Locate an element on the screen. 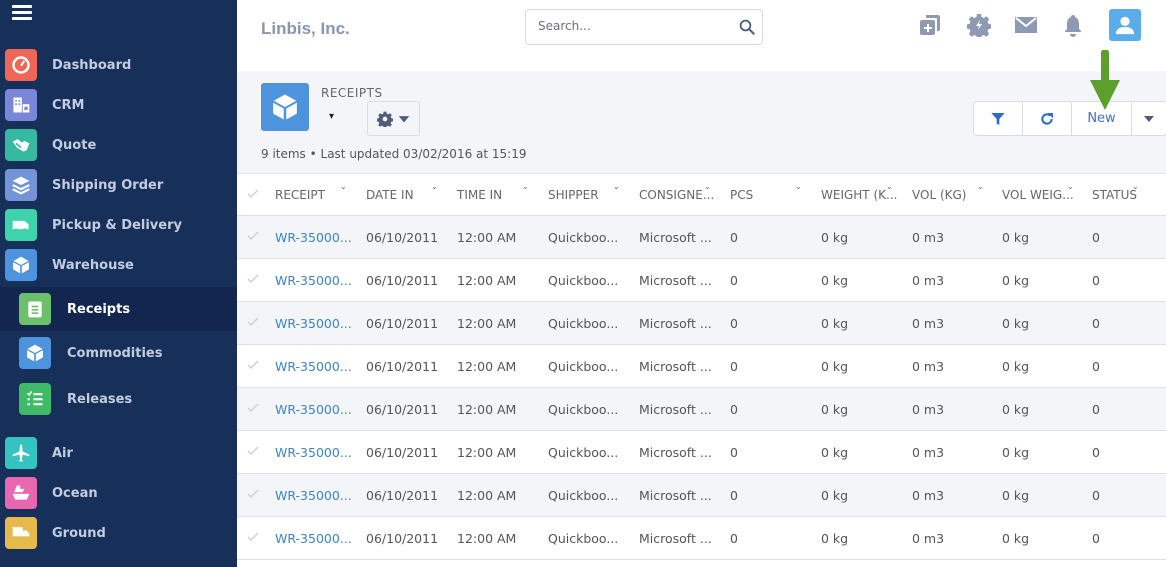 The height and width of the screenshot is (567, 1166). select-all-checkbox is located at coordinates (254, 195).